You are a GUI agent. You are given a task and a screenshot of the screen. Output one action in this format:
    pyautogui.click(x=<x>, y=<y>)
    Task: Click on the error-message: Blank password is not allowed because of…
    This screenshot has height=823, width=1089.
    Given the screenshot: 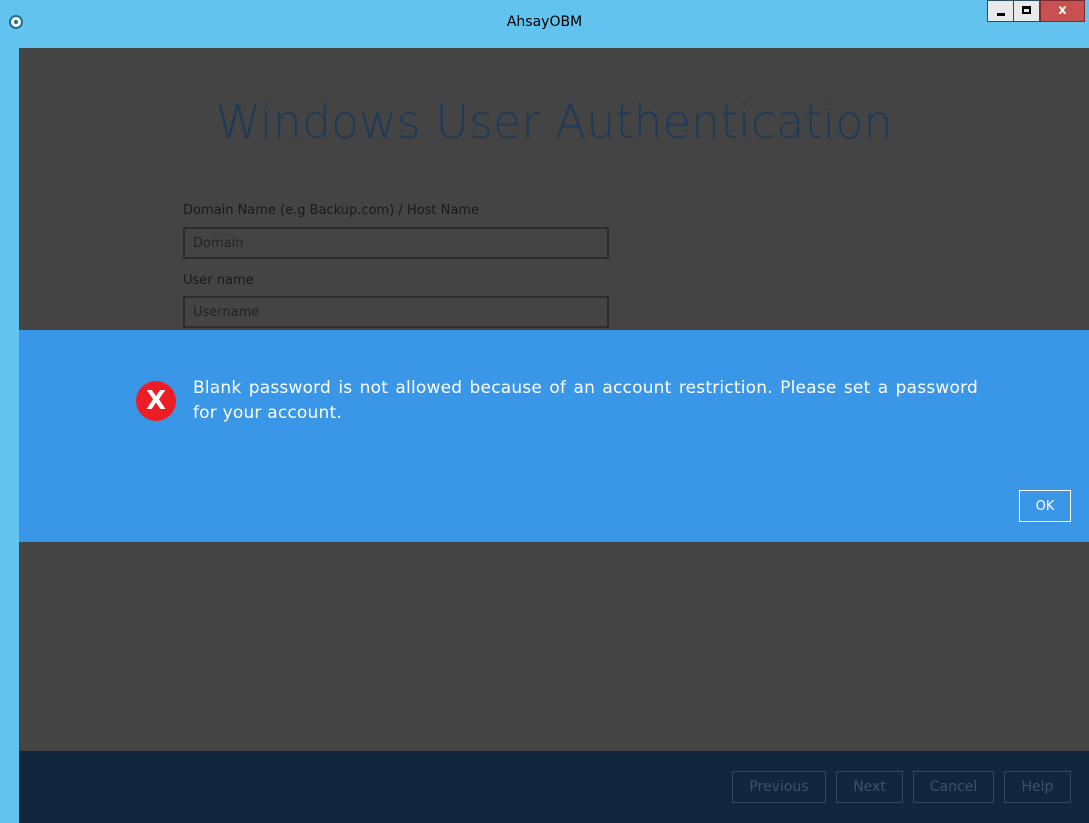 What is the action you would take?
    pyautogui.click(x=585, y=400)
    